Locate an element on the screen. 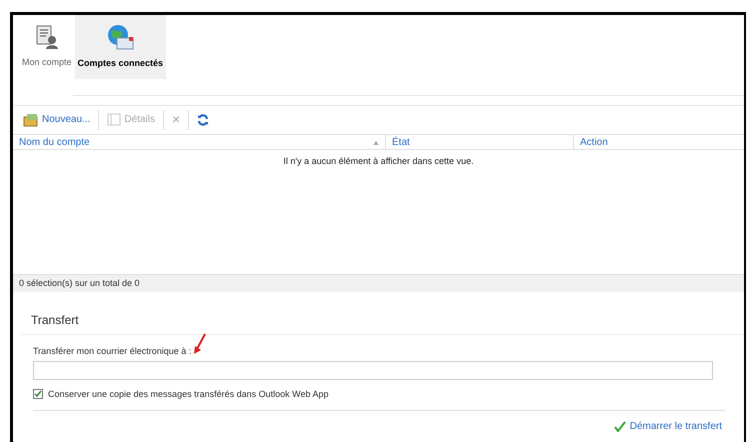  refresh-icon is located at coordinates (203, 120).